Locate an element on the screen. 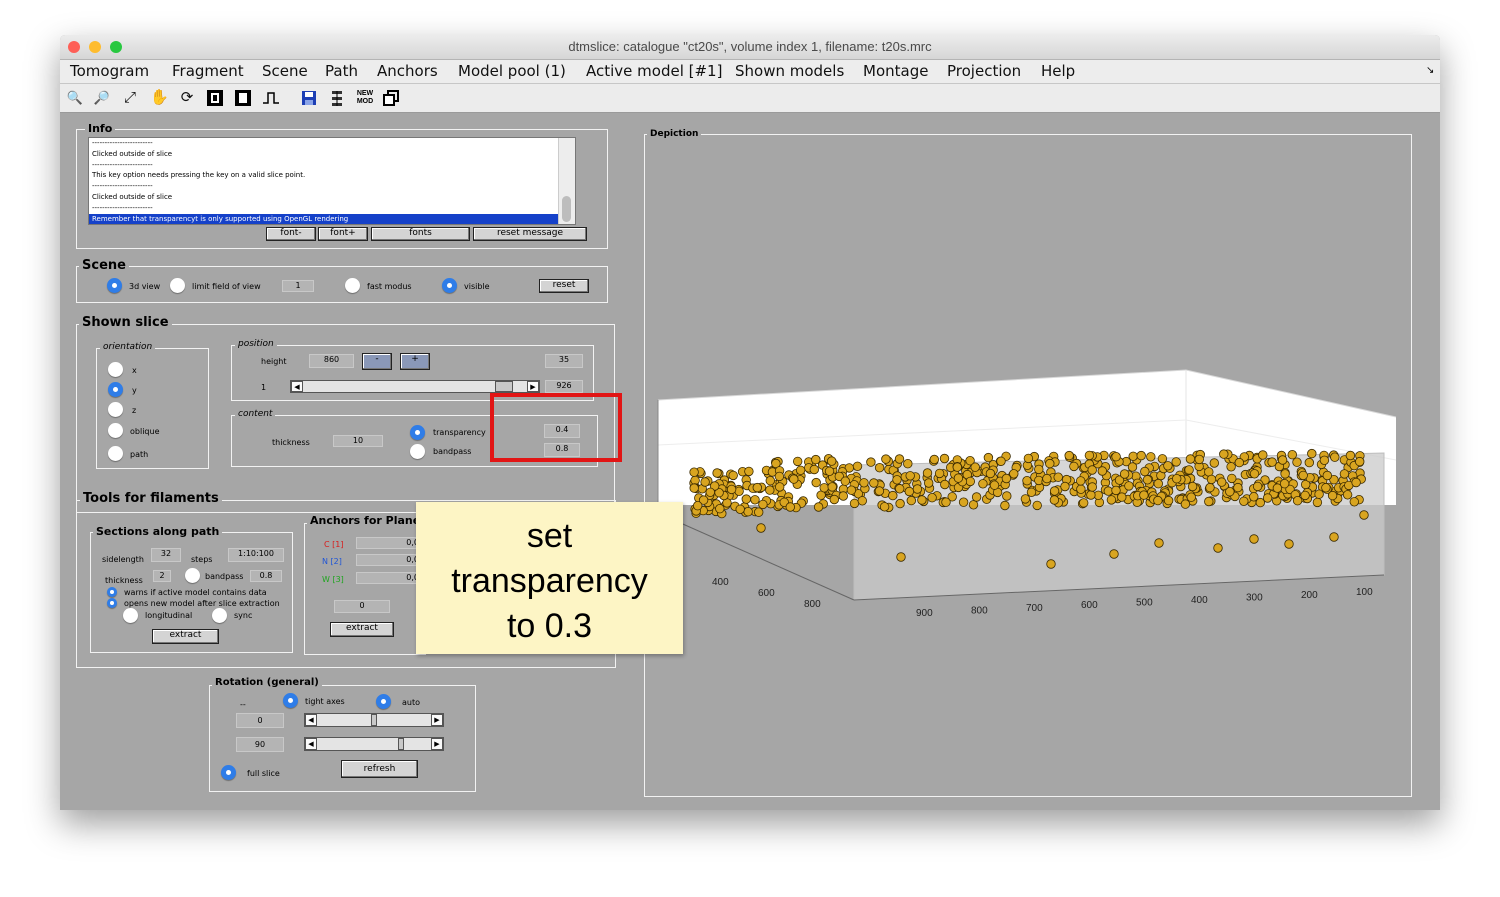 This screenshot has width=1500, height=897. anchors-extract-button: extract is located at coordinates (362, 629).